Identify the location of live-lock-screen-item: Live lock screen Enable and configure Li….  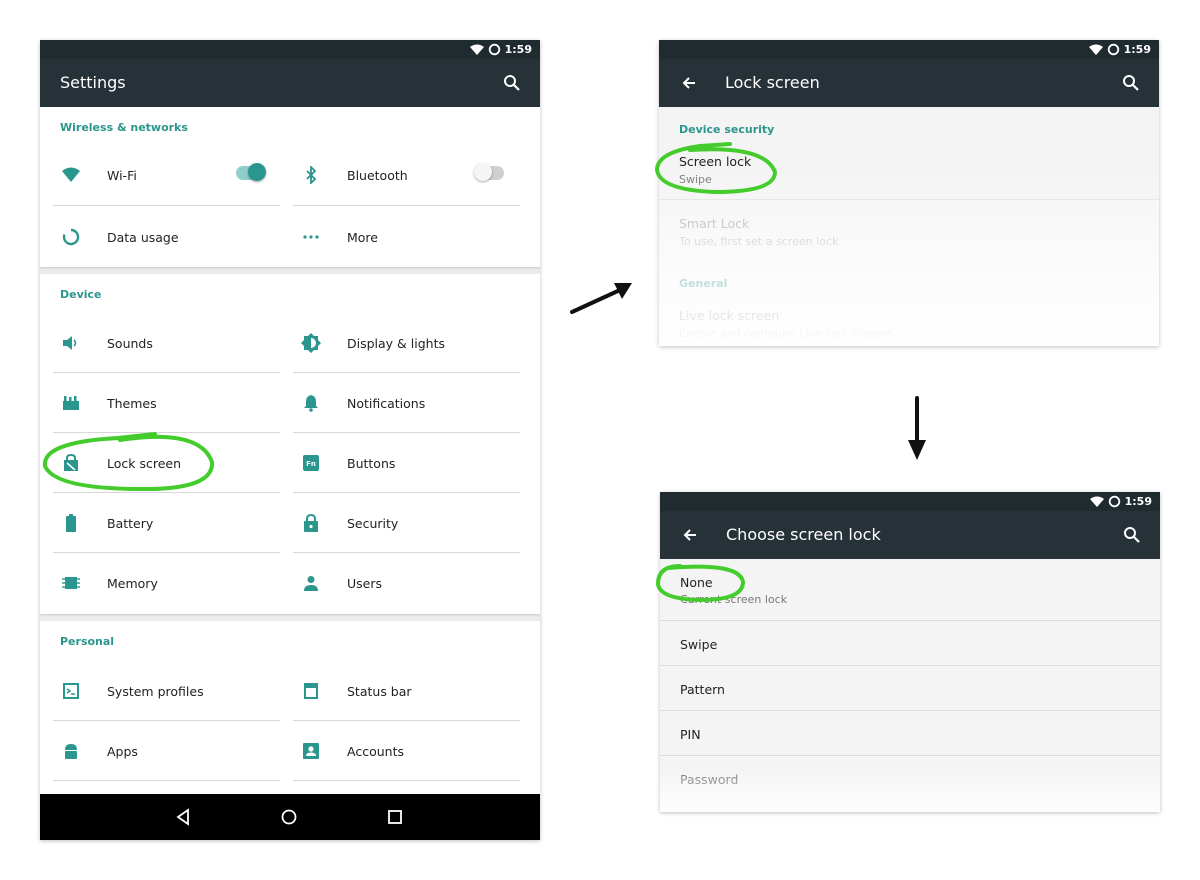
(786, 324).